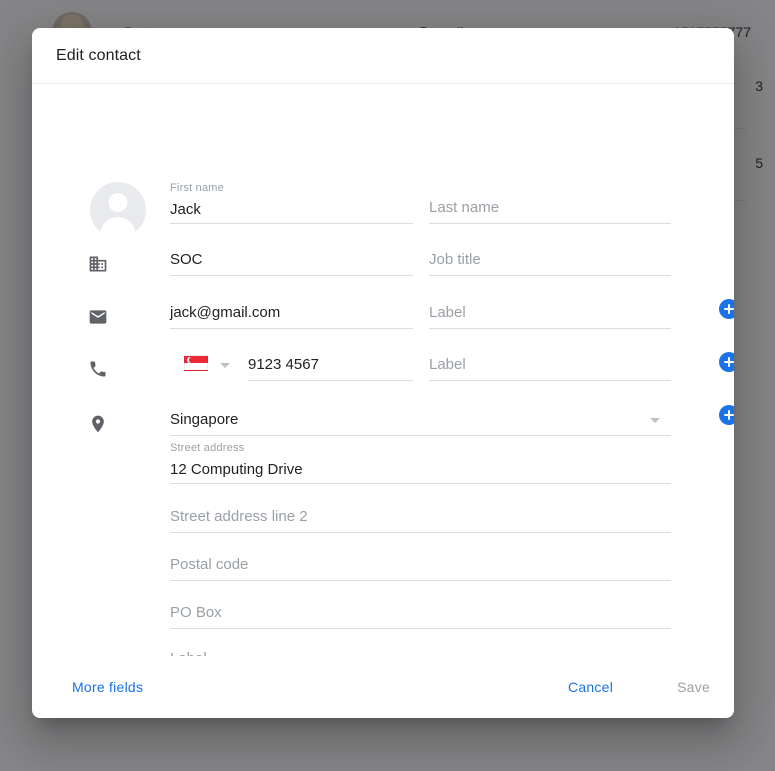  I want to click on job-title-placeholder: Job title, so click(455, 259).